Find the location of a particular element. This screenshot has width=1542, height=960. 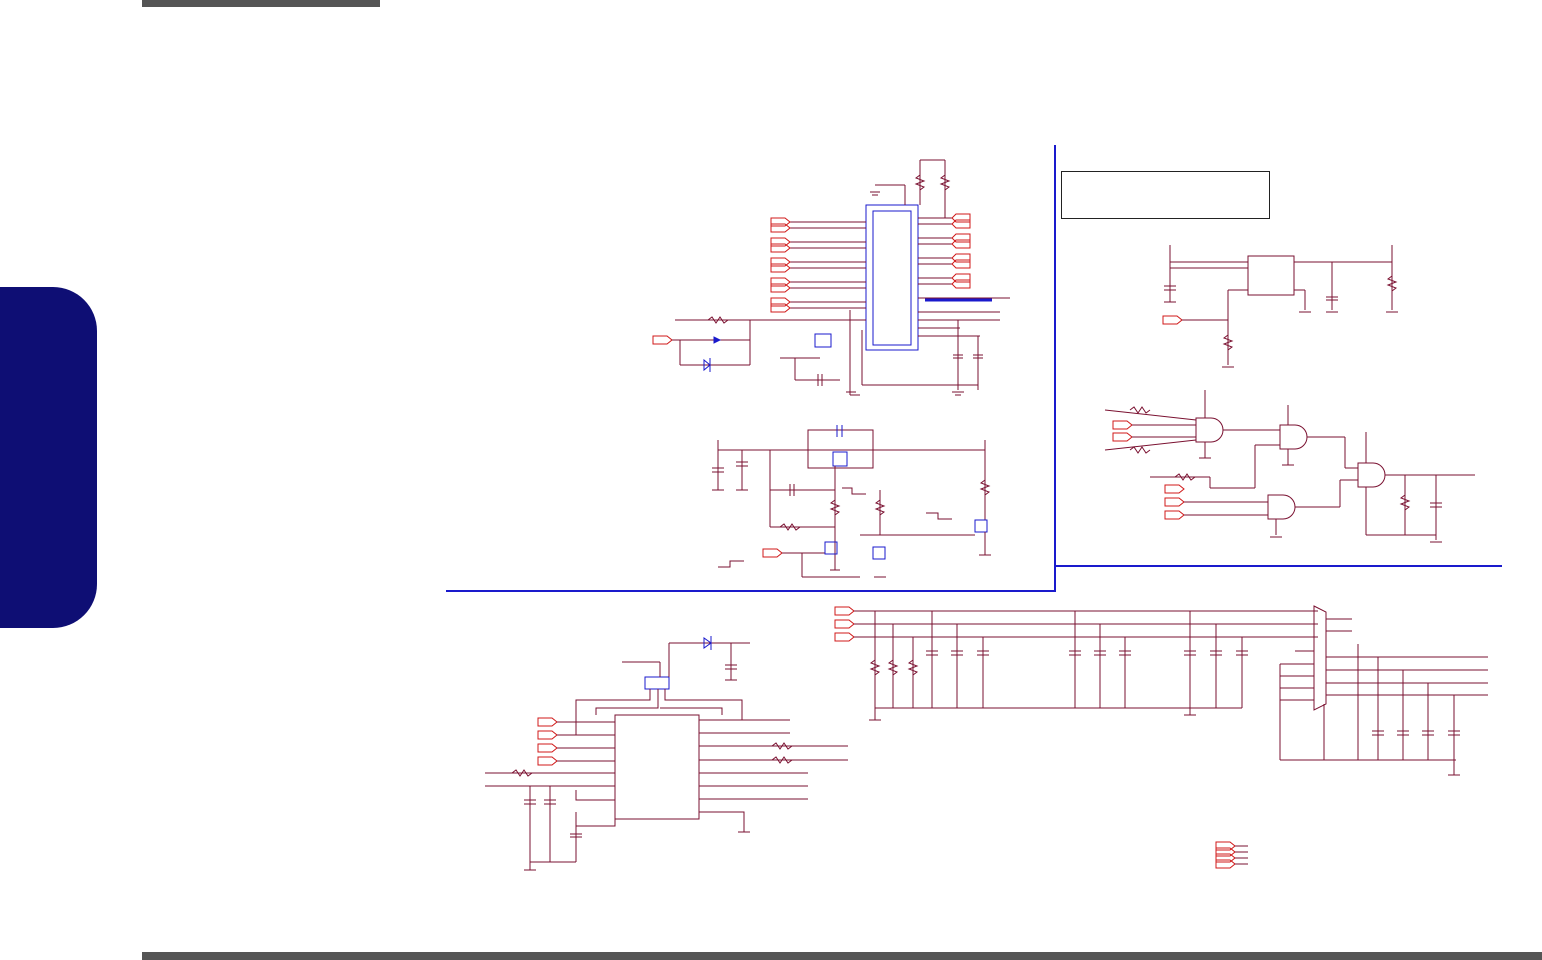

connector-ic-block is located at coordinates (831, 277).